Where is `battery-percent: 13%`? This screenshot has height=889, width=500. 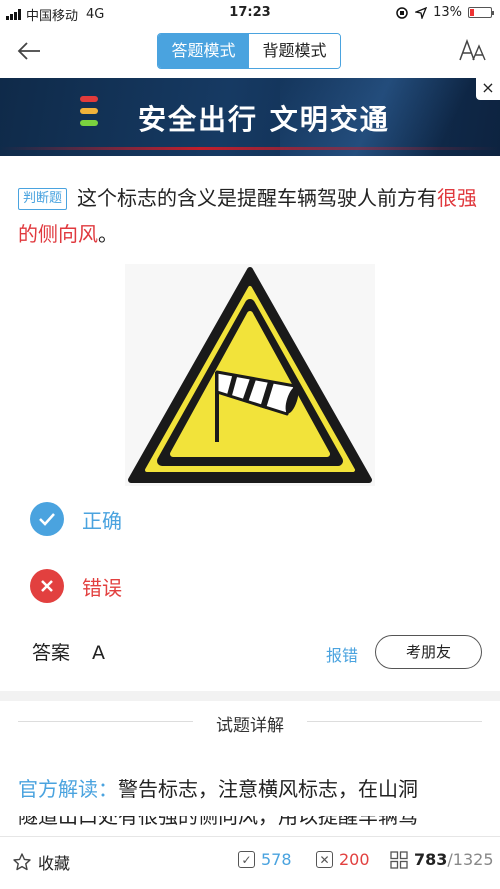 battery-percent: 13% is located at coordinates (447, 12).